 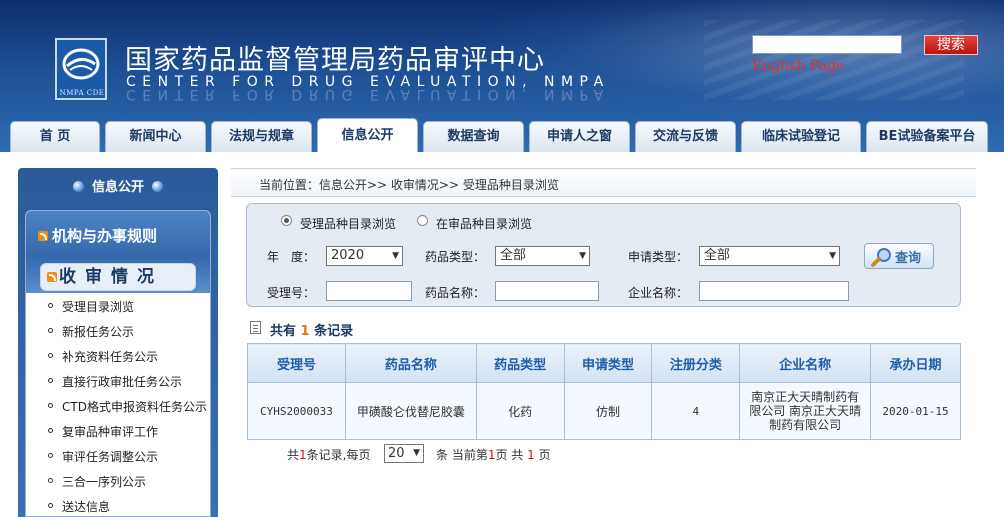 I want to click on sidebar-item-three-in-one: 三合一序列公示, so click(x=97, y=481).